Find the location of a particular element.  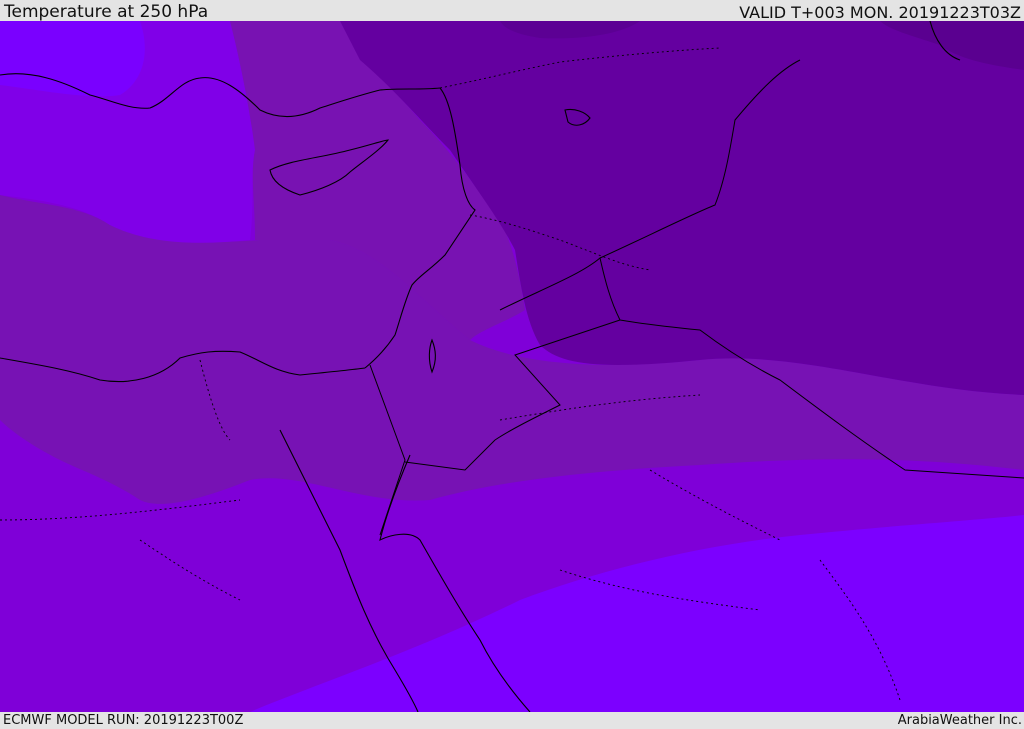

brand-label: ArabiaWeather Inc. is located at coordinates (959, 720).